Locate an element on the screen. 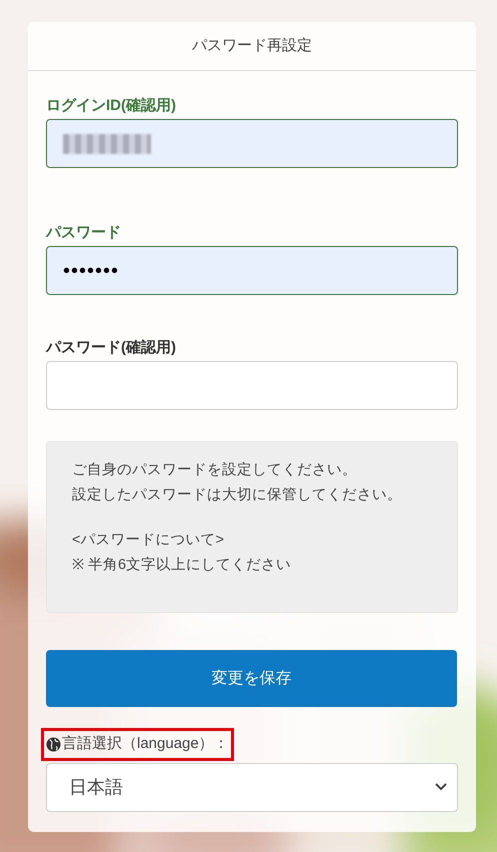 This screenshot has height=852, width=497. language-select: 日本語 is located at coordinates (252, 787).